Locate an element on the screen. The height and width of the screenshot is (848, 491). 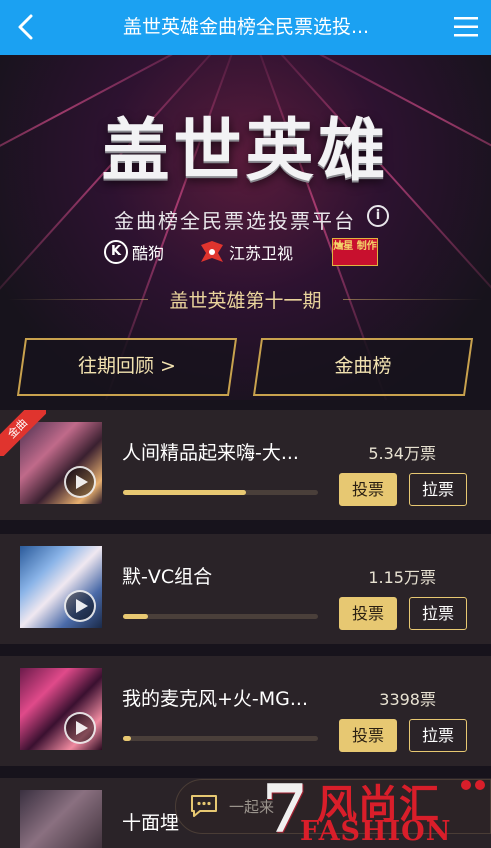
kugou-label: 酷狗 is located at coordinates (148, 253).